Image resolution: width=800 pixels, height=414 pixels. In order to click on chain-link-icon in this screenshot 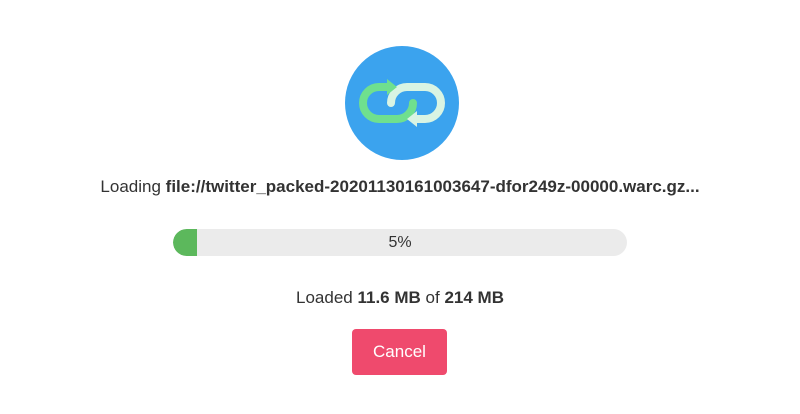, I will do `click(402, 103)`.